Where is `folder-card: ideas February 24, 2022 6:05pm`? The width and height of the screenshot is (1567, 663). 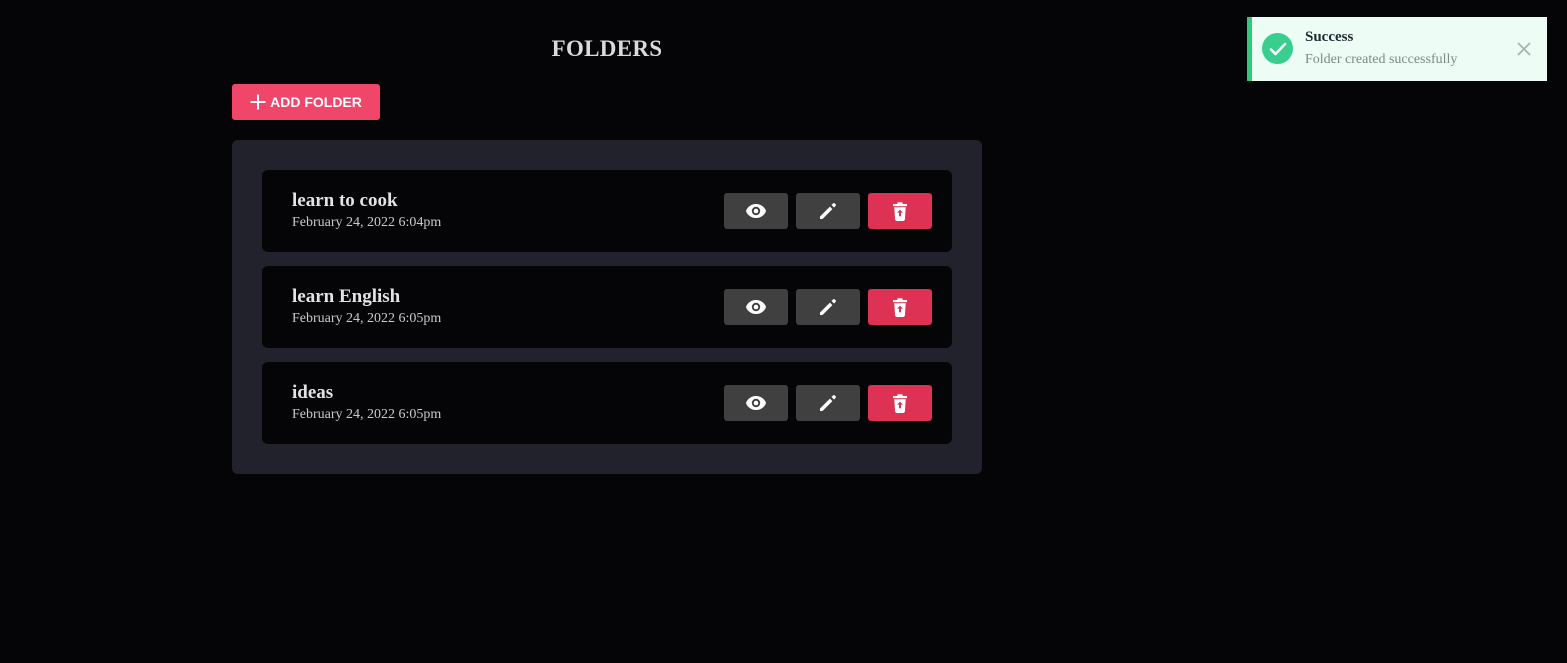
folder-card: ideas February 24, 2022 6:05pm is located at coordinates (607, 403).